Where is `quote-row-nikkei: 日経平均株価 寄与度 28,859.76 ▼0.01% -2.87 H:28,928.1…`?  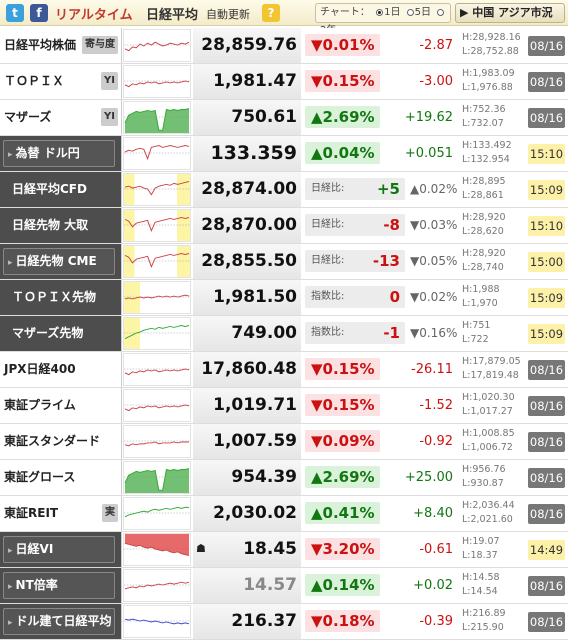 quote-row-nikkei: 日経平均株価 寄与度 28,859.76 ▼0.01% -2.87 H:28,928.1… is located at coordinates (284, 46).